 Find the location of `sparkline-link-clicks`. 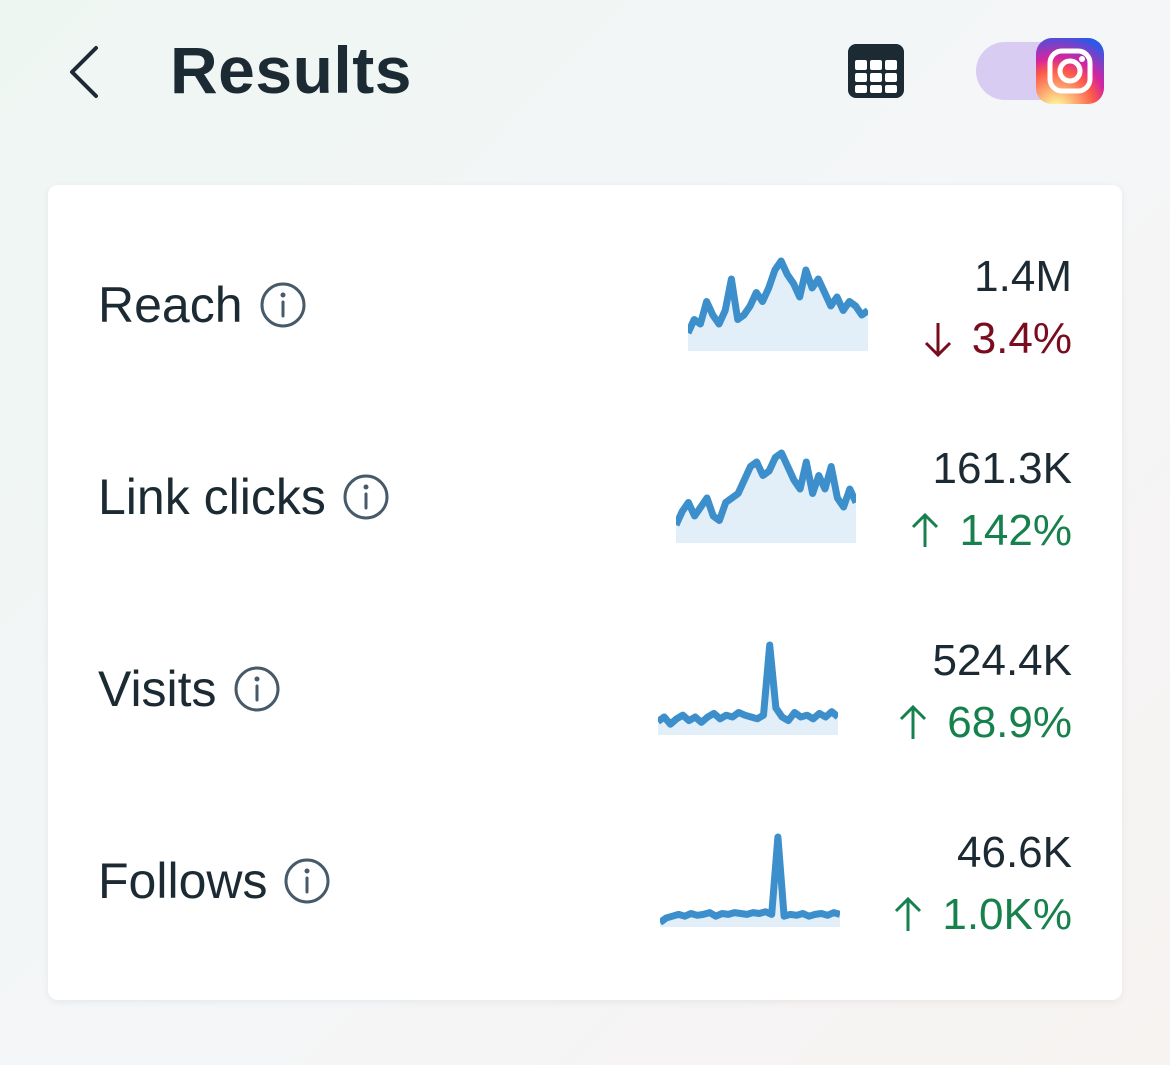

sparkline-link-clicks is located at coordinates (766, 496).